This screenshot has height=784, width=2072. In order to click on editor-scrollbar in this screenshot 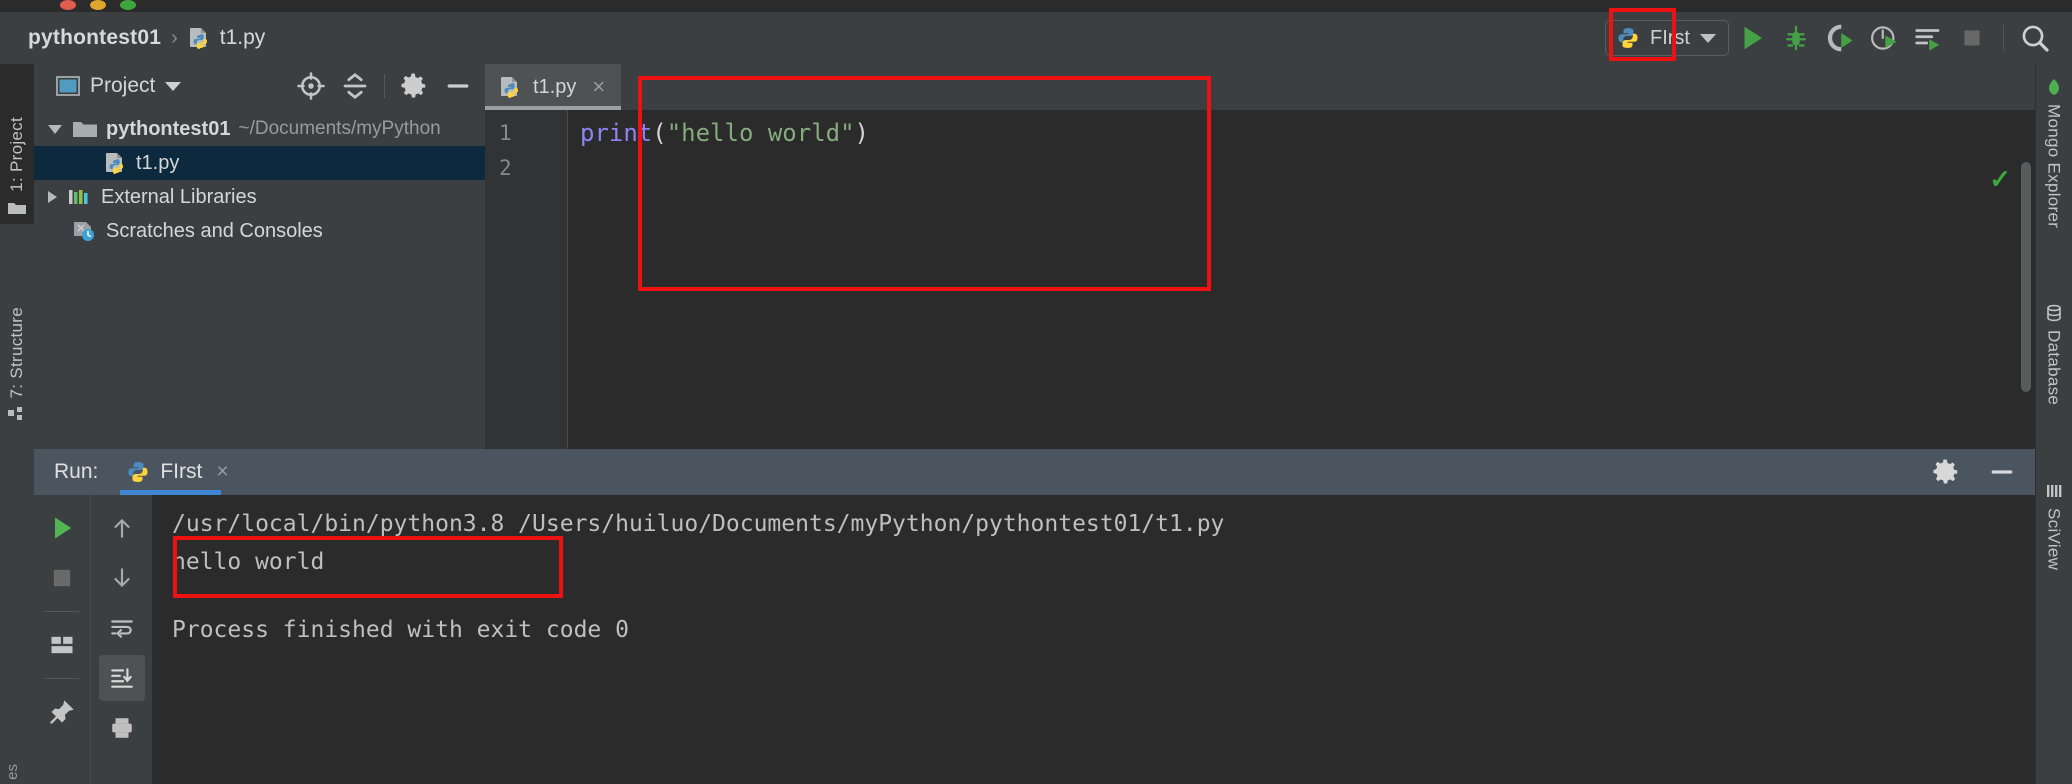, I will do `click(2026, 277)`.